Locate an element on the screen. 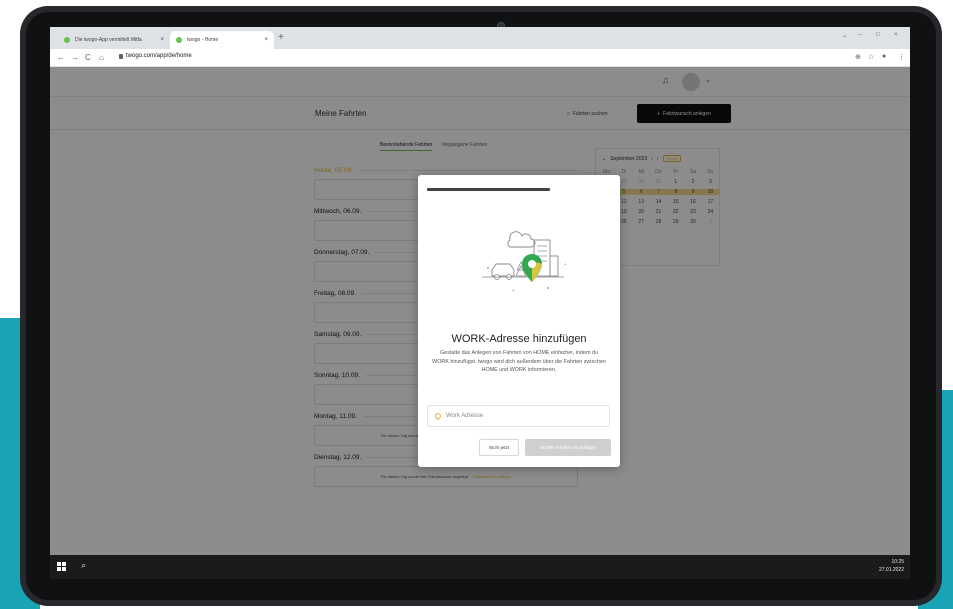  tab-title: twogo - Home is located at coordinates (203, 40).